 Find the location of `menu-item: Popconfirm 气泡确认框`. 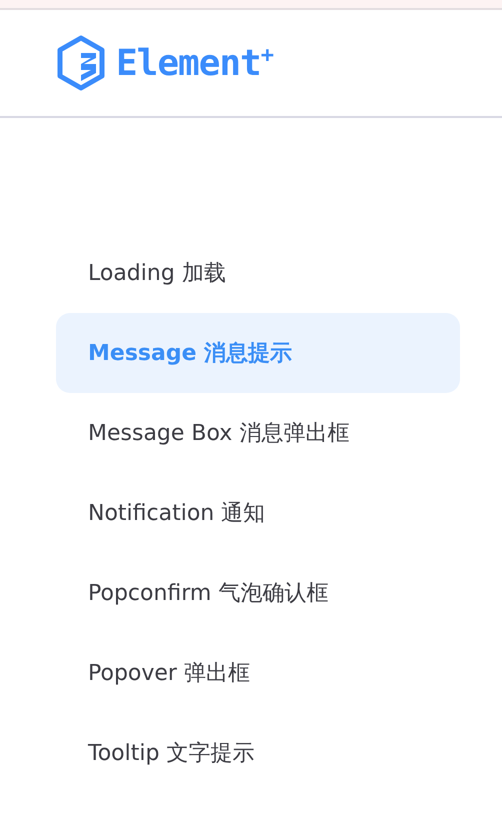

menu-item: Popconfirm 气泡确认框 is located at coordinates (258, 593).